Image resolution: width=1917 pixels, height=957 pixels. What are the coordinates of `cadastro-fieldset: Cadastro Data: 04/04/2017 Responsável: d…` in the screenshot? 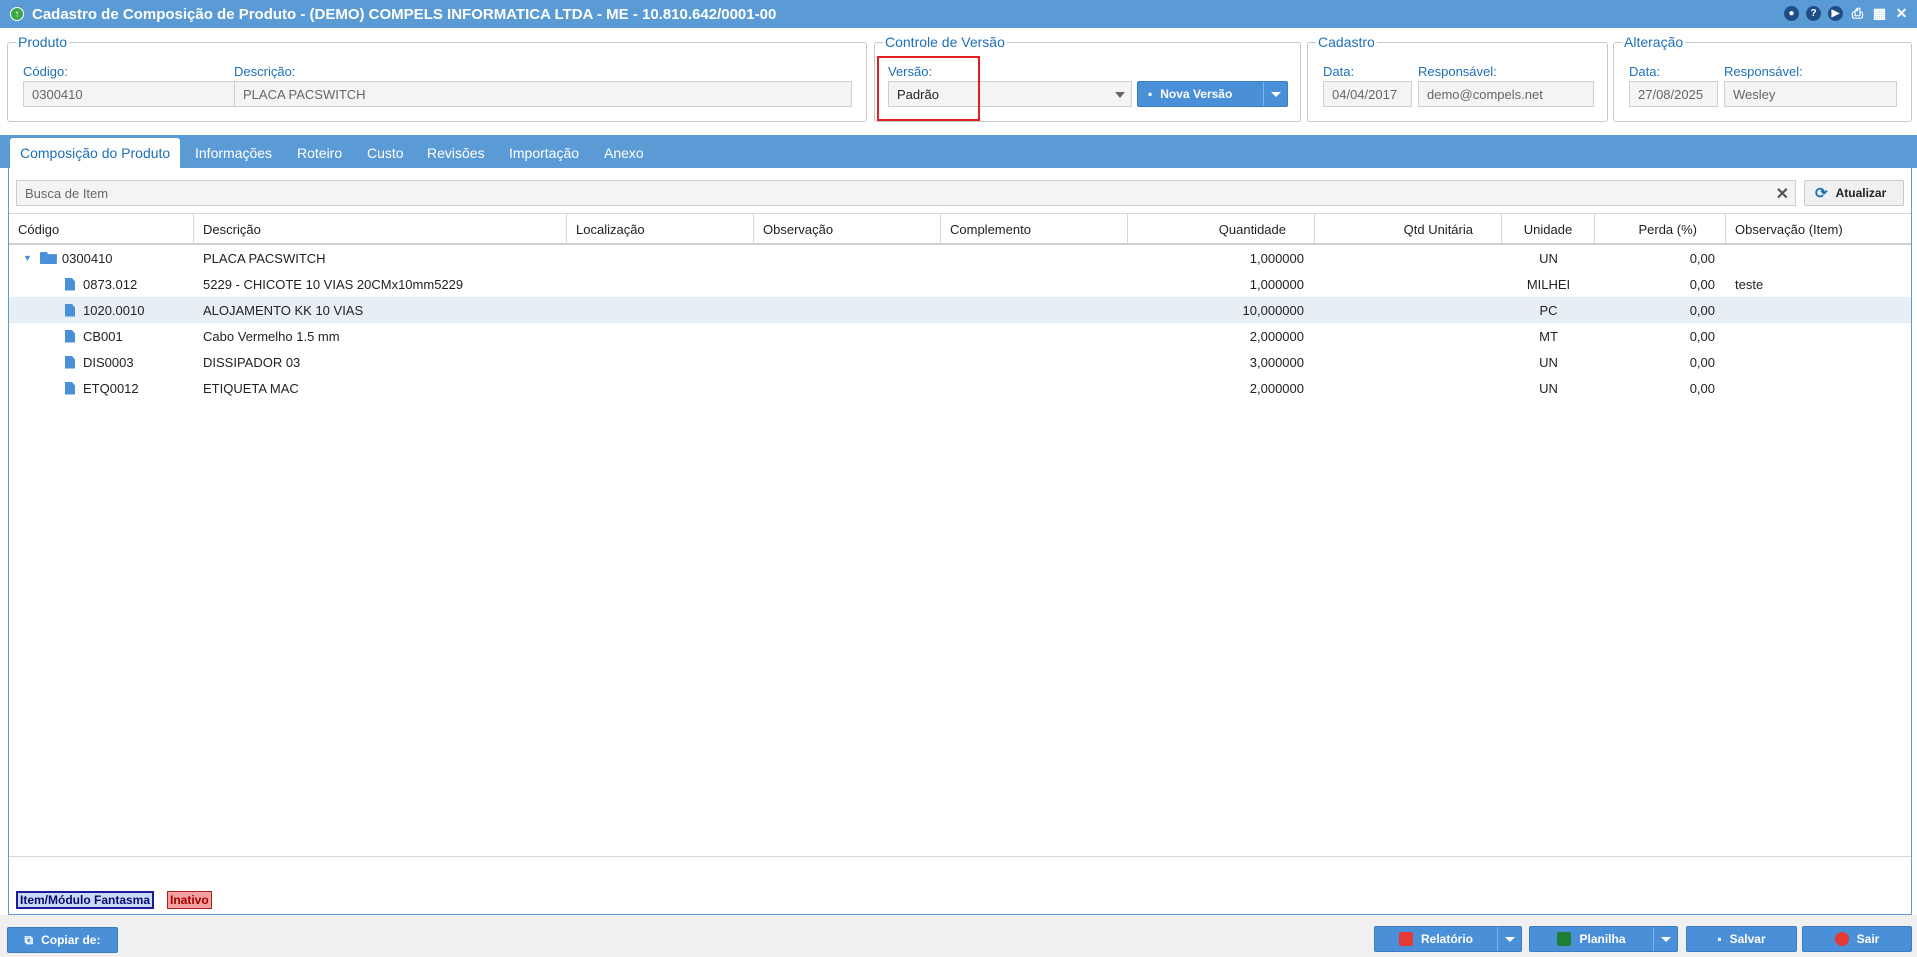 It's located at (1457, 78).